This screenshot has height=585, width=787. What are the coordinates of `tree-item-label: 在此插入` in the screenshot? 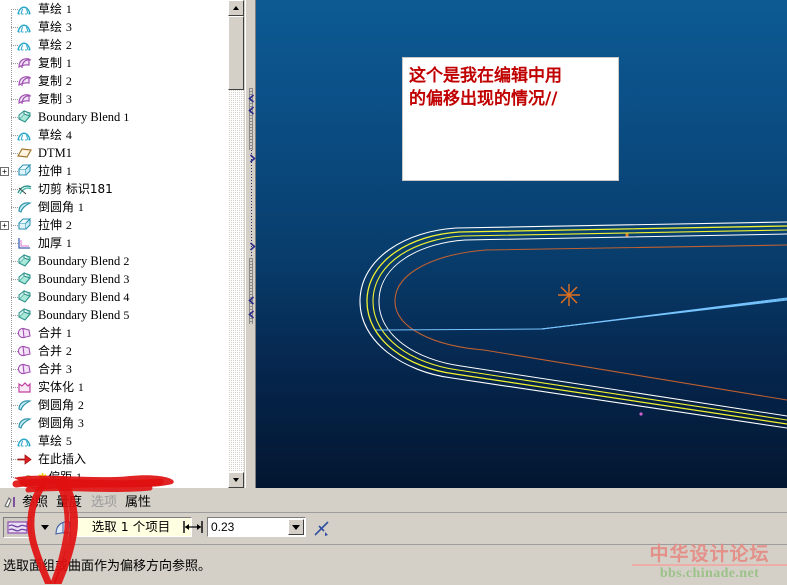 It's located at (62, 459).